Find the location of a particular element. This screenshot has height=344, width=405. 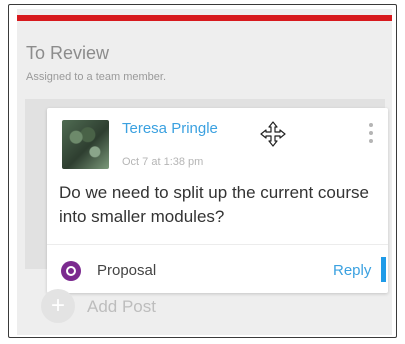

post-author: Teresa Pringle is located at coordinates (170, 128).